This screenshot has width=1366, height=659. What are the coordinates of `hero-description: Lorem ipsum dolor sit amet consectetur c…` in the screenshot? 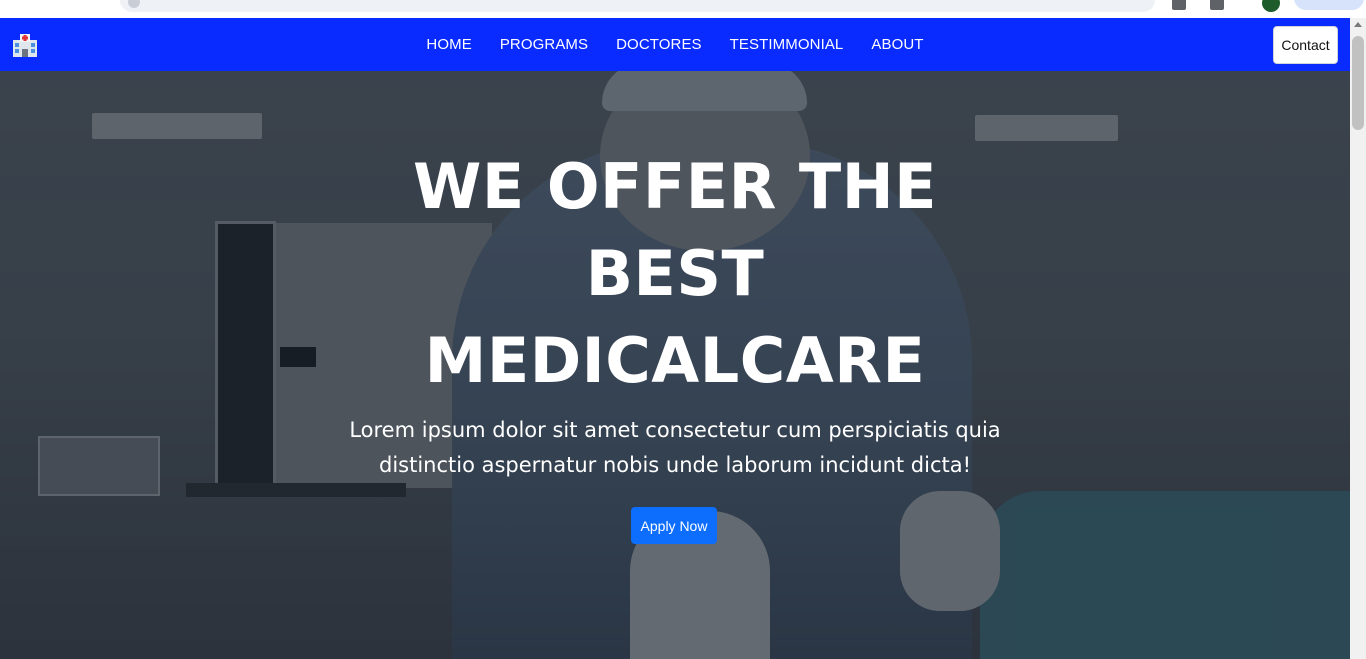 It's located at (675, 447).